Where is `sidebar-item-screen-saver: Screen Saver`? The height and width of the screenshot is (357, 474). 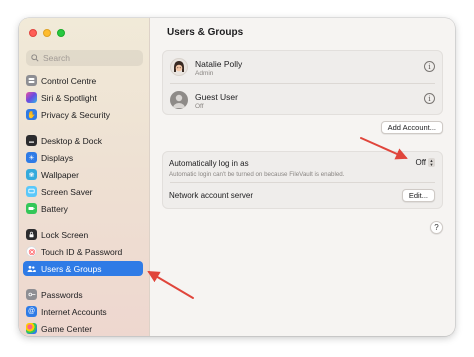
sidebar-item-screen-saver: Screen Saver is located at coordinates (83, 191).